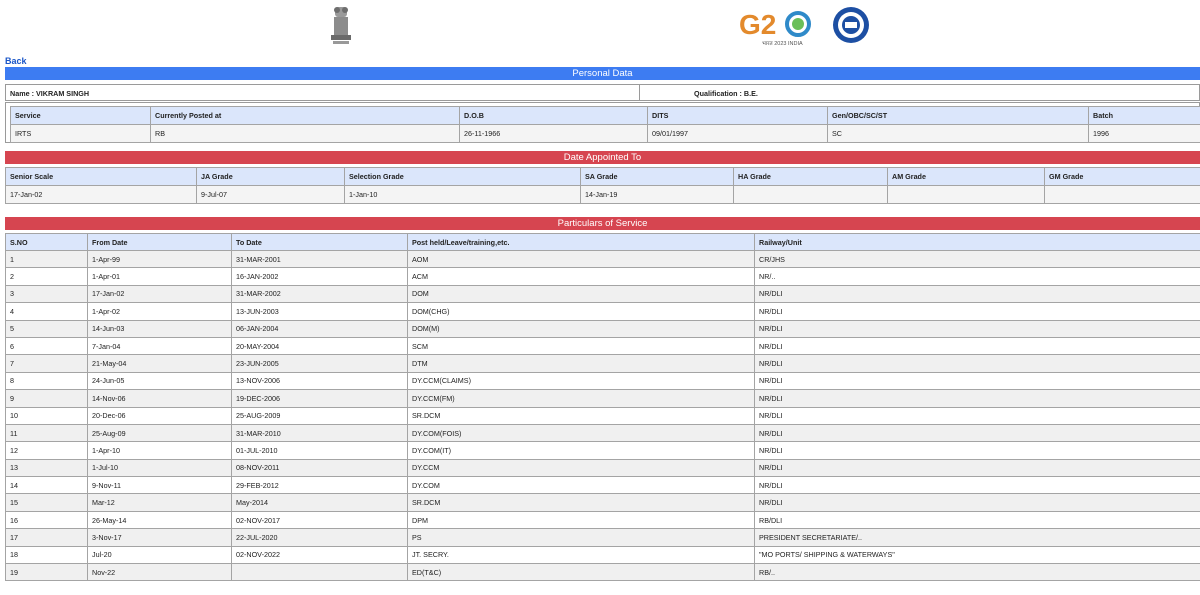 The image size is (1200, 595). Describe the element at coordinates (581, 363) in the screenshot. I see `service-cell: DTM` at that location.